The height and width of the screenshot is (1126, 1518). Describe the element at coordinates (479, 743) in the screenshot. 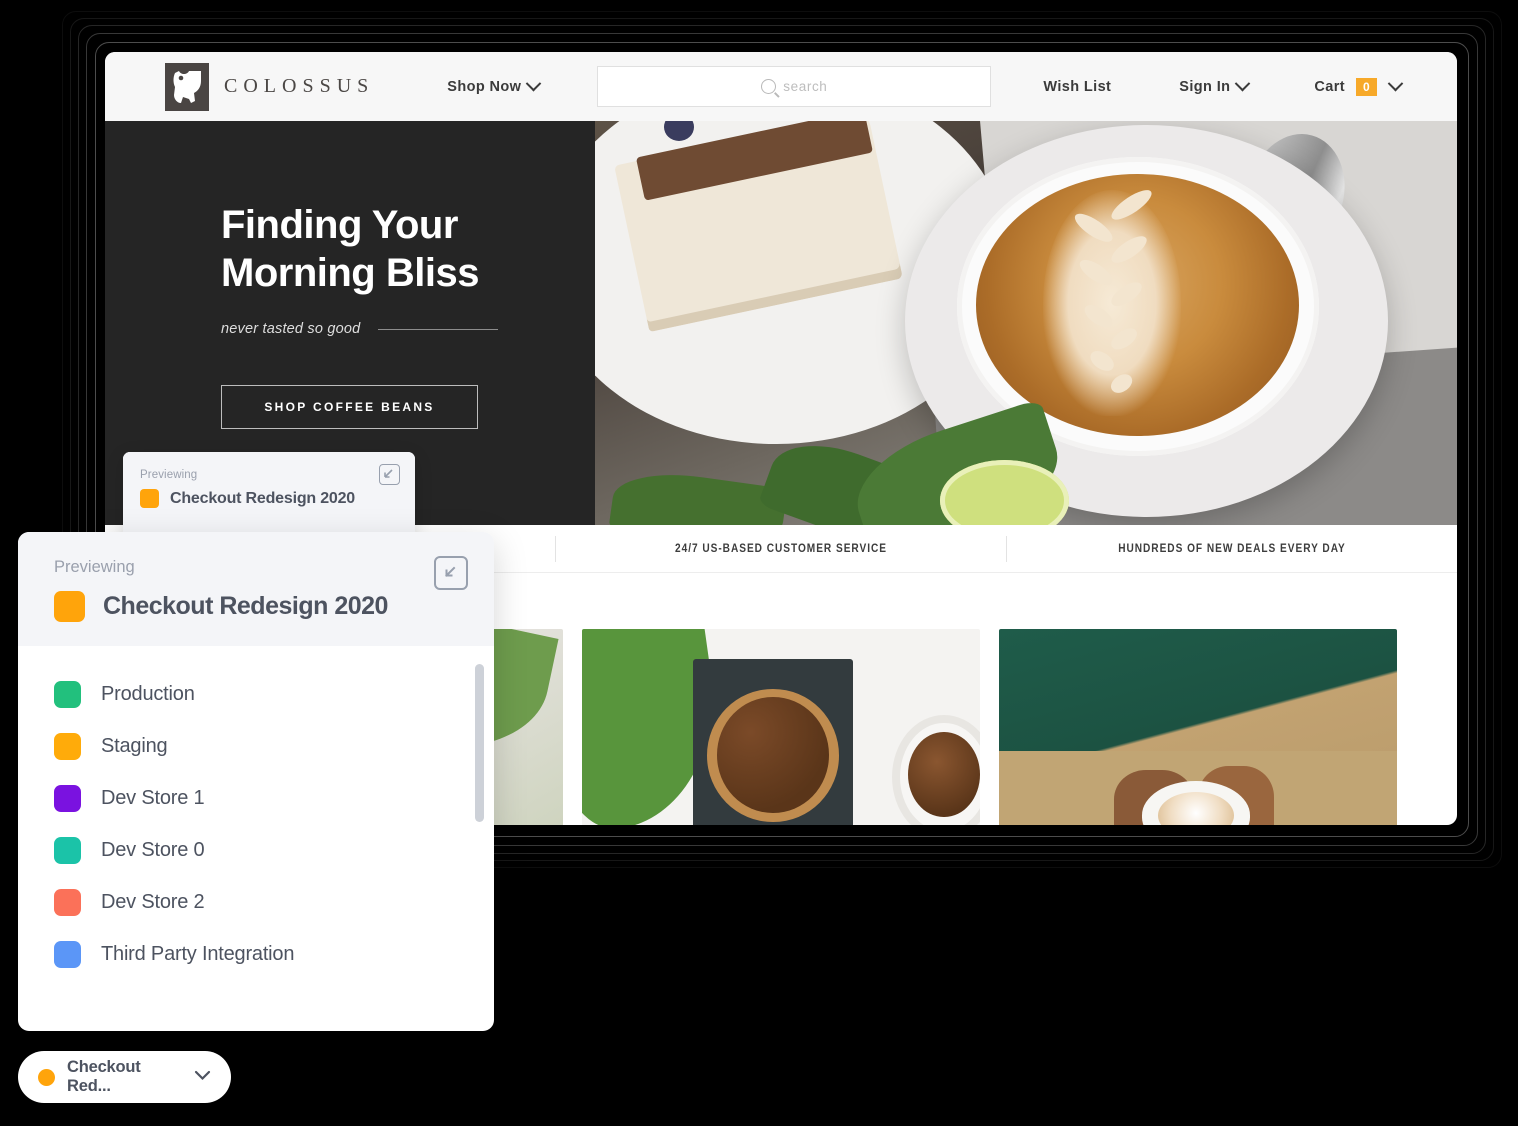

I see `environment-list-scrollbar` at that location.